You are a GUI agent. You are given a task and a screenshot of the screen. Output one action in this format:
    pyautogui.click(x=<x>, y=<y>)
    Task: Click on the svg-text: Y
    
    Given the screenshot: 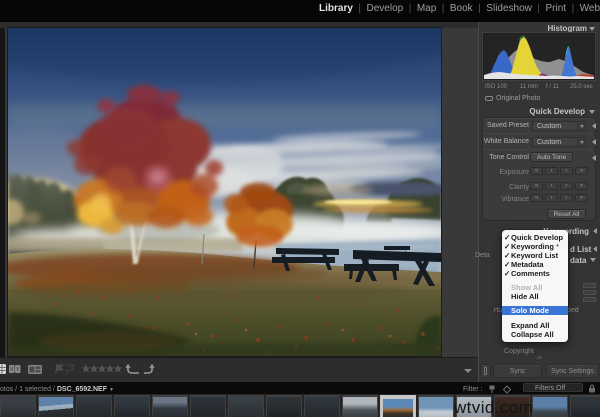 What is the action you would take?
    pyautogui.click(x=18, y=370)
    